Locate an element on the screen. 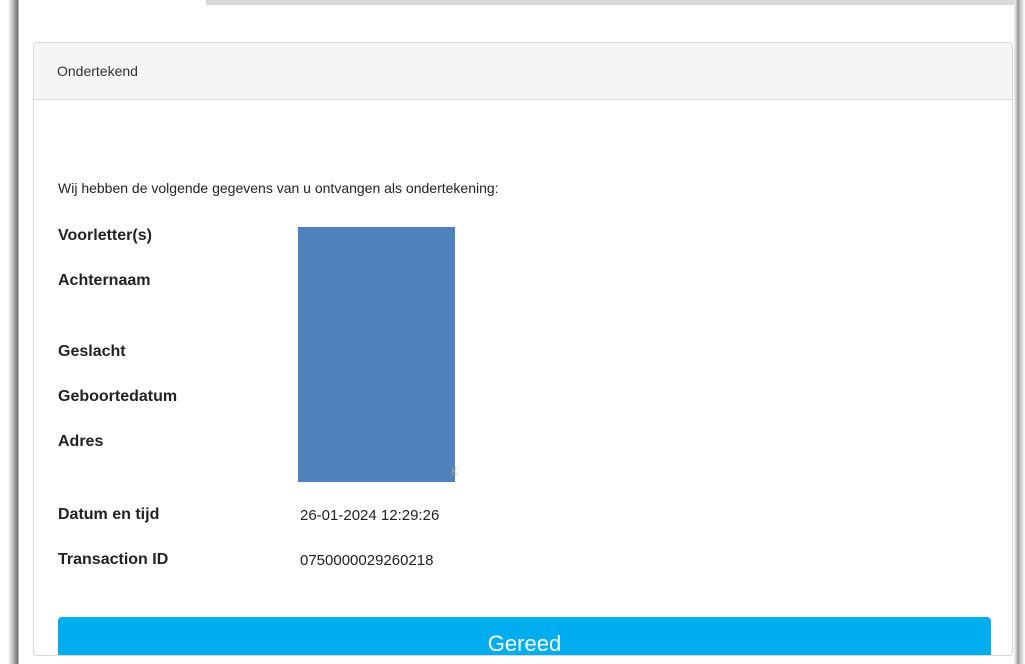 Image resolution: width=1025 pixels, height=664 pixels. panel-title: Ondertekend is located at coordinates (523, 71).